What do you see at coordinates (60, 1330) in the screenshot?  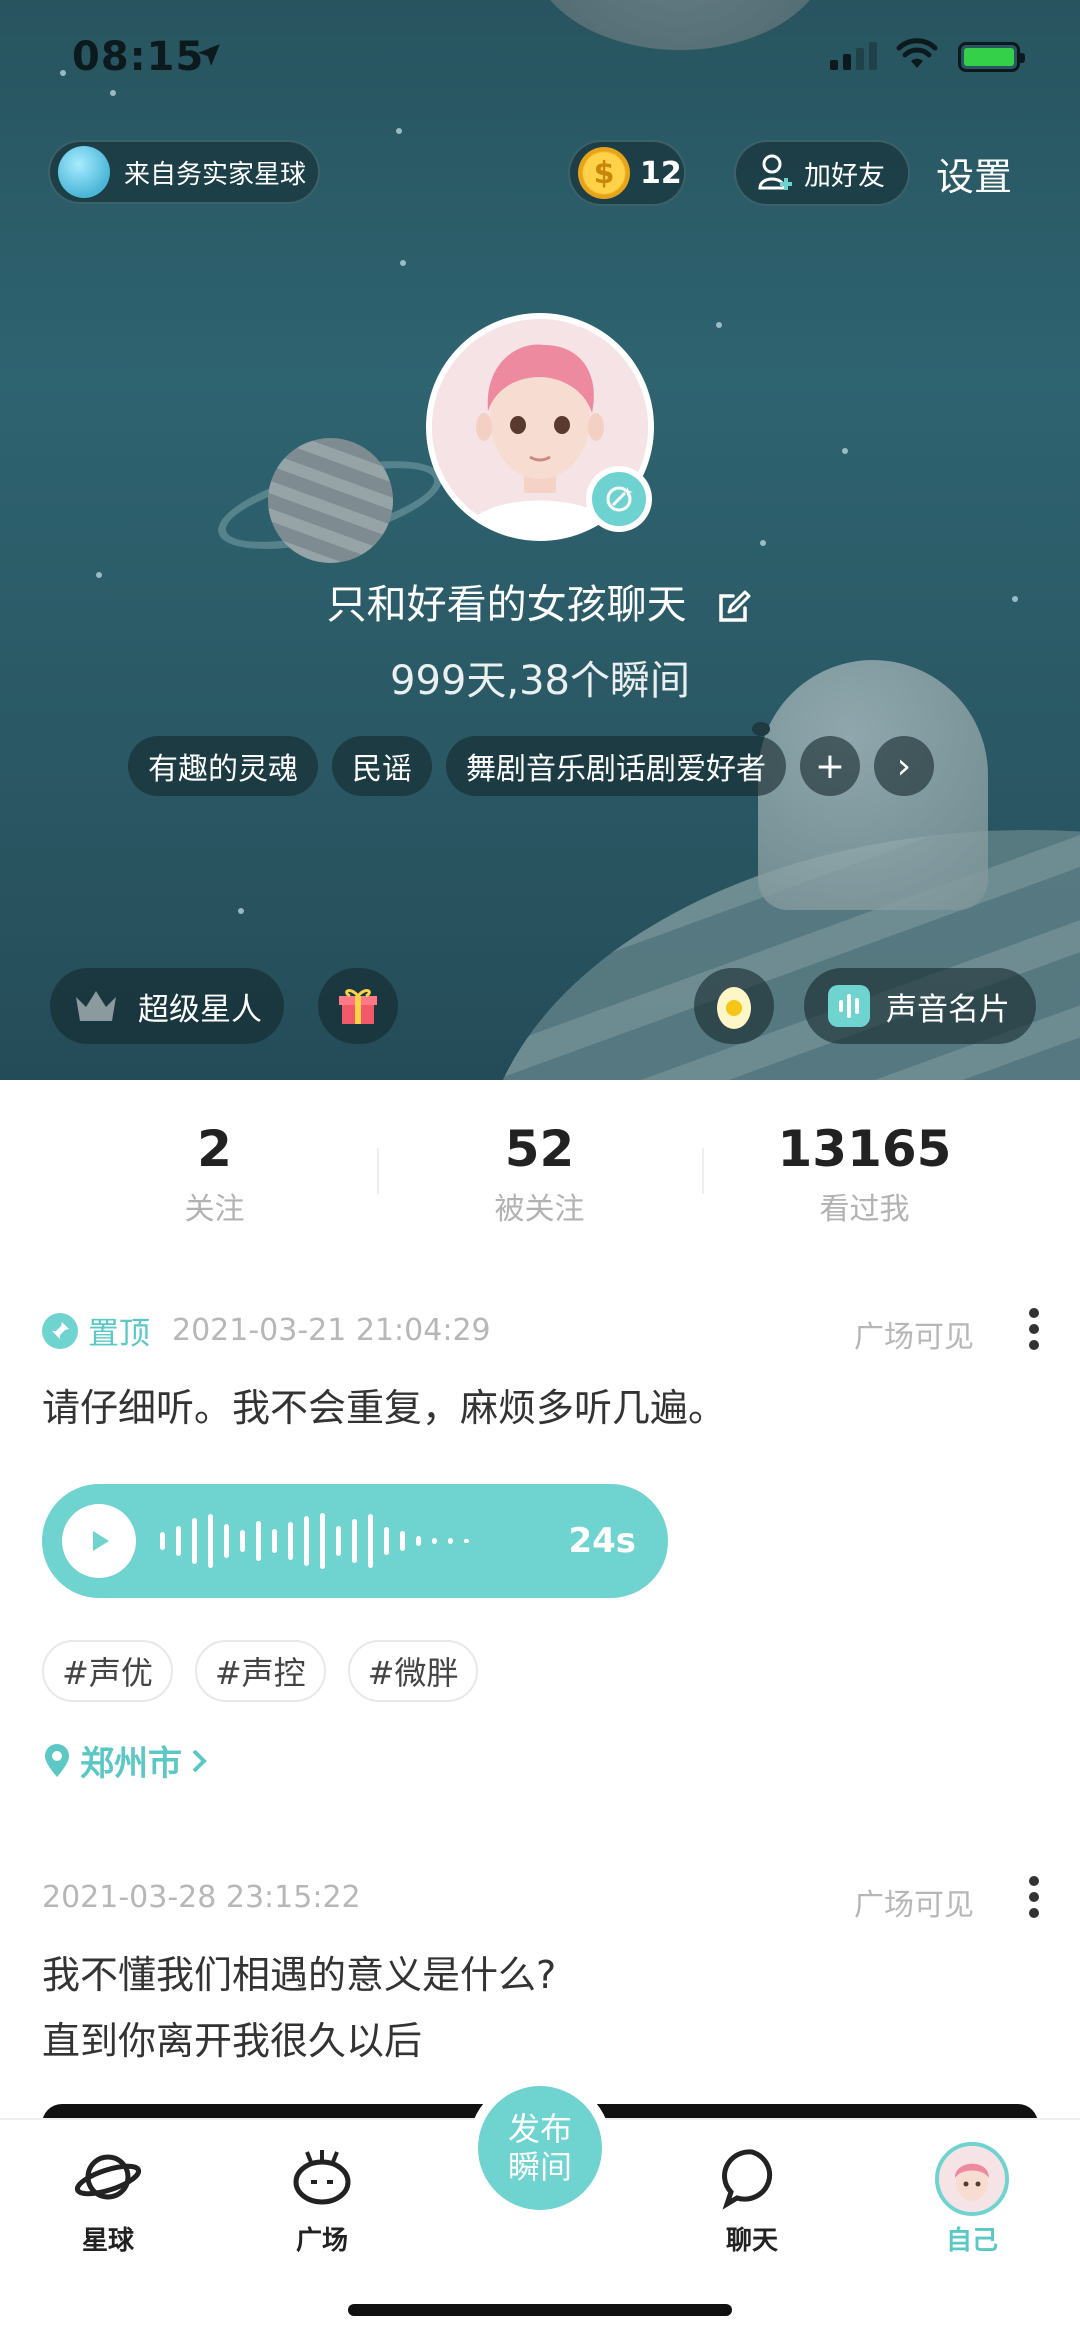 I see `pin-icon` at bounding box center [60, 1330].